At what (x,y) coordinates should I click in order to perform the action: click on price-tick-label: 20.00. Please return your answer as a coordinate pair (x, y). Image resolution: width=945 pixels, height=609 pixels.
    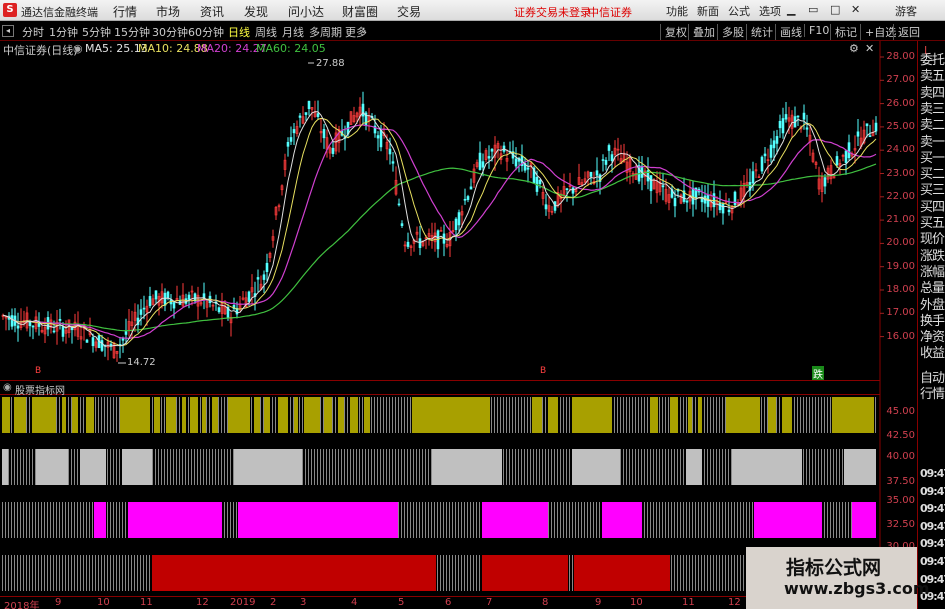
    Looking at the image, I should click on (900, 243).